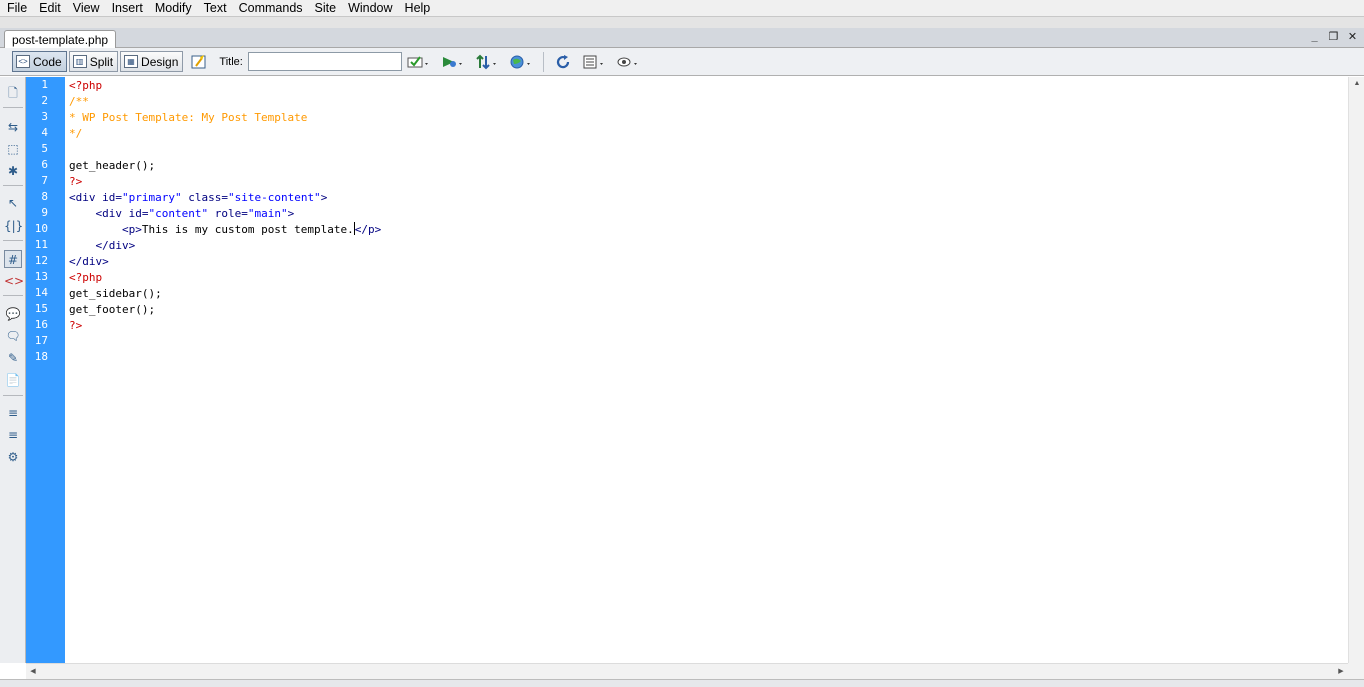 Image resolution: width=1364 pixels, height=687 pixels. Describe the element at coordinates (1356, 671) in the screenshot. I see `scrollbar-corner` at that location.